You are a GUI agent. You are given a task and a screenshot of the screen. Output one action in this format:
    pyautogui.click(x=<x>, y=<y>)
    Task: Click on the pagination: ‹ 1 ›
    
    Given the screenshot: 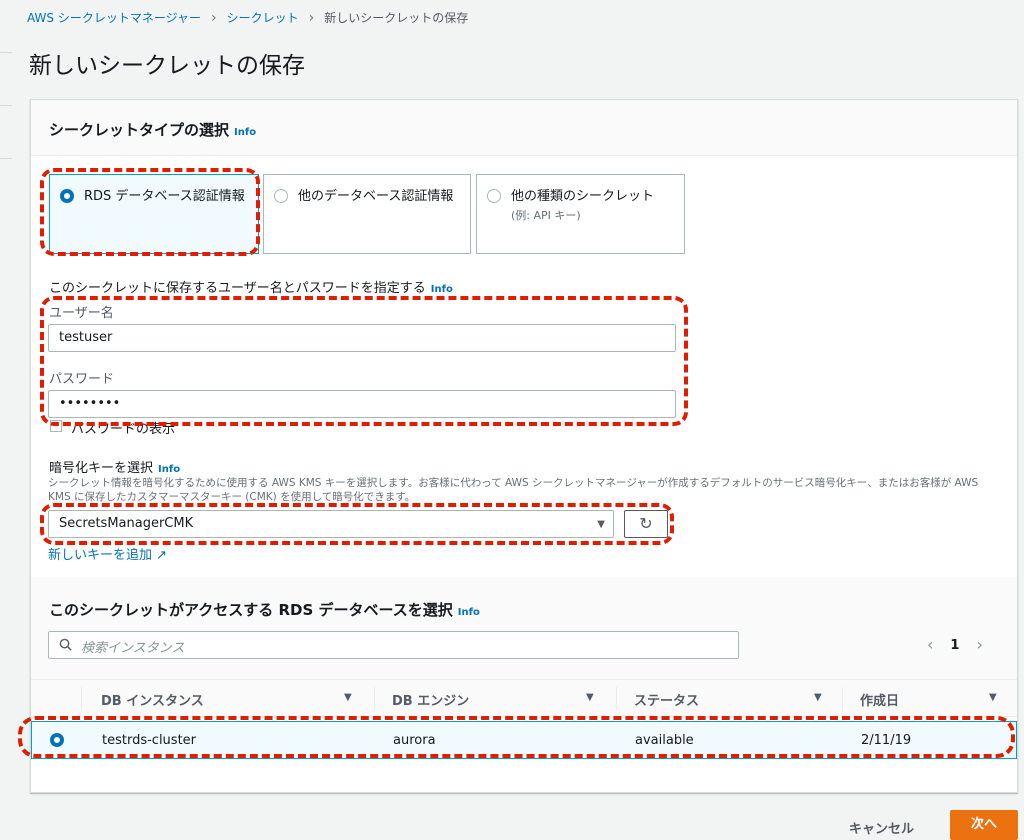 What is the action you would take?
    pyautogui.click(x=955, y=645)
    